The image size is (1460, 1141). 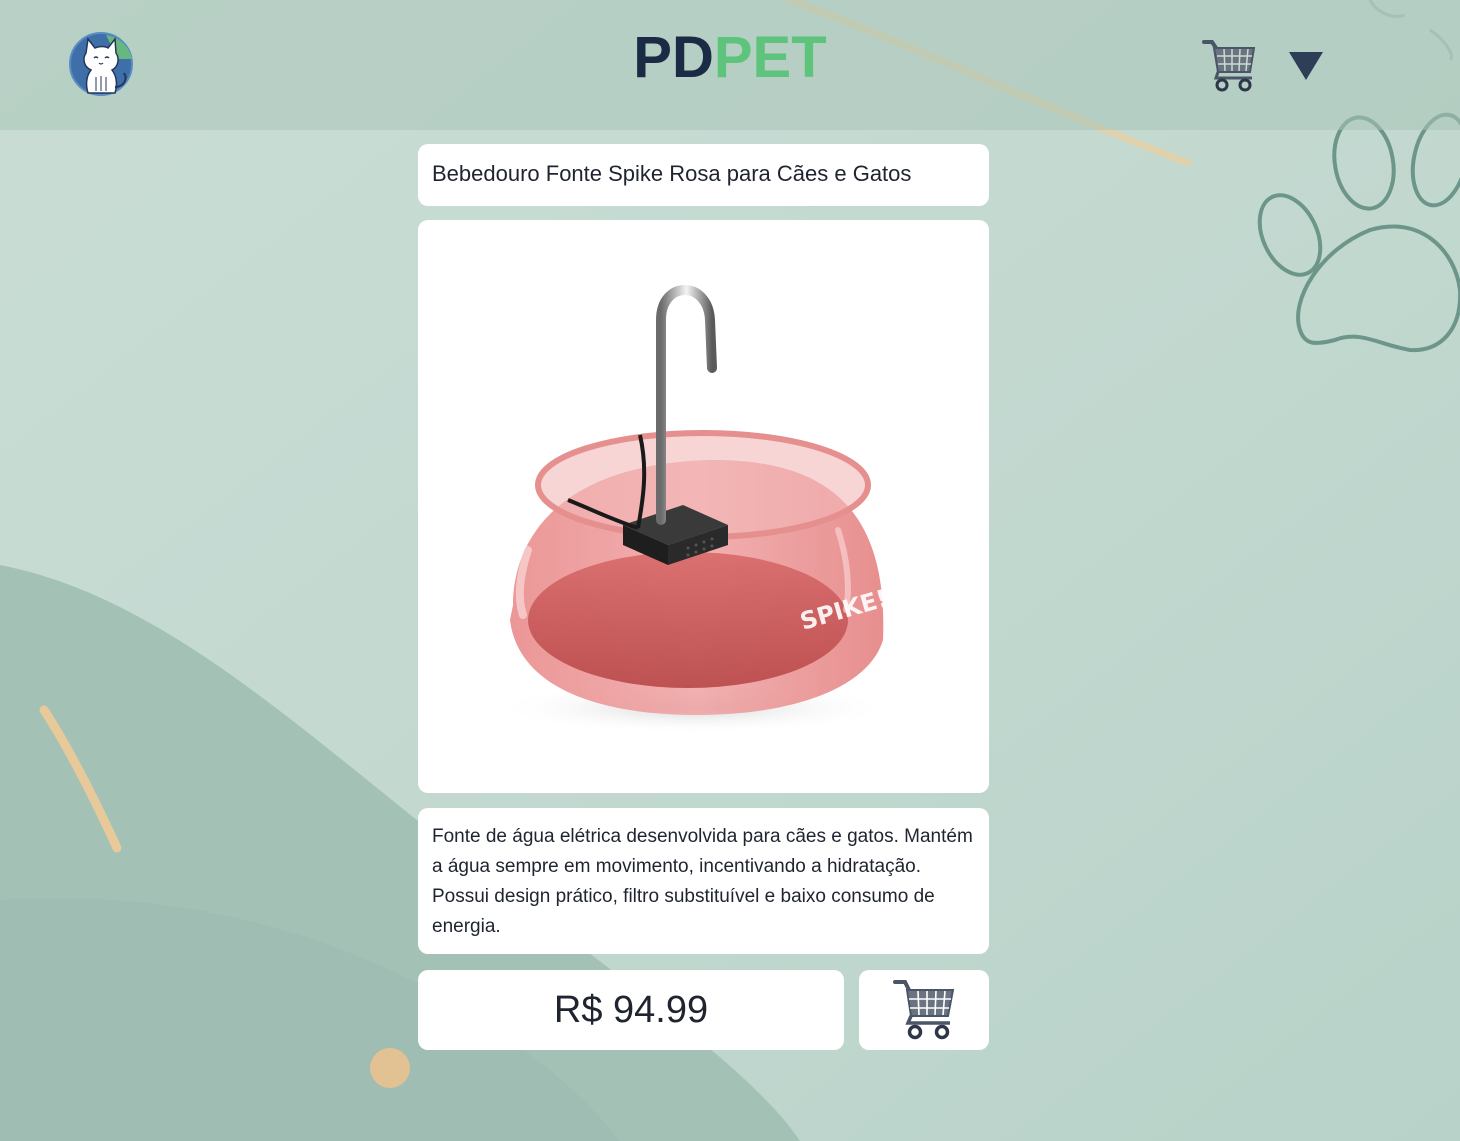 What do you see at coordinates (770, 57) in the screenshot?
I see `brand-text-pet: PET` at bounding box center [770, 57].